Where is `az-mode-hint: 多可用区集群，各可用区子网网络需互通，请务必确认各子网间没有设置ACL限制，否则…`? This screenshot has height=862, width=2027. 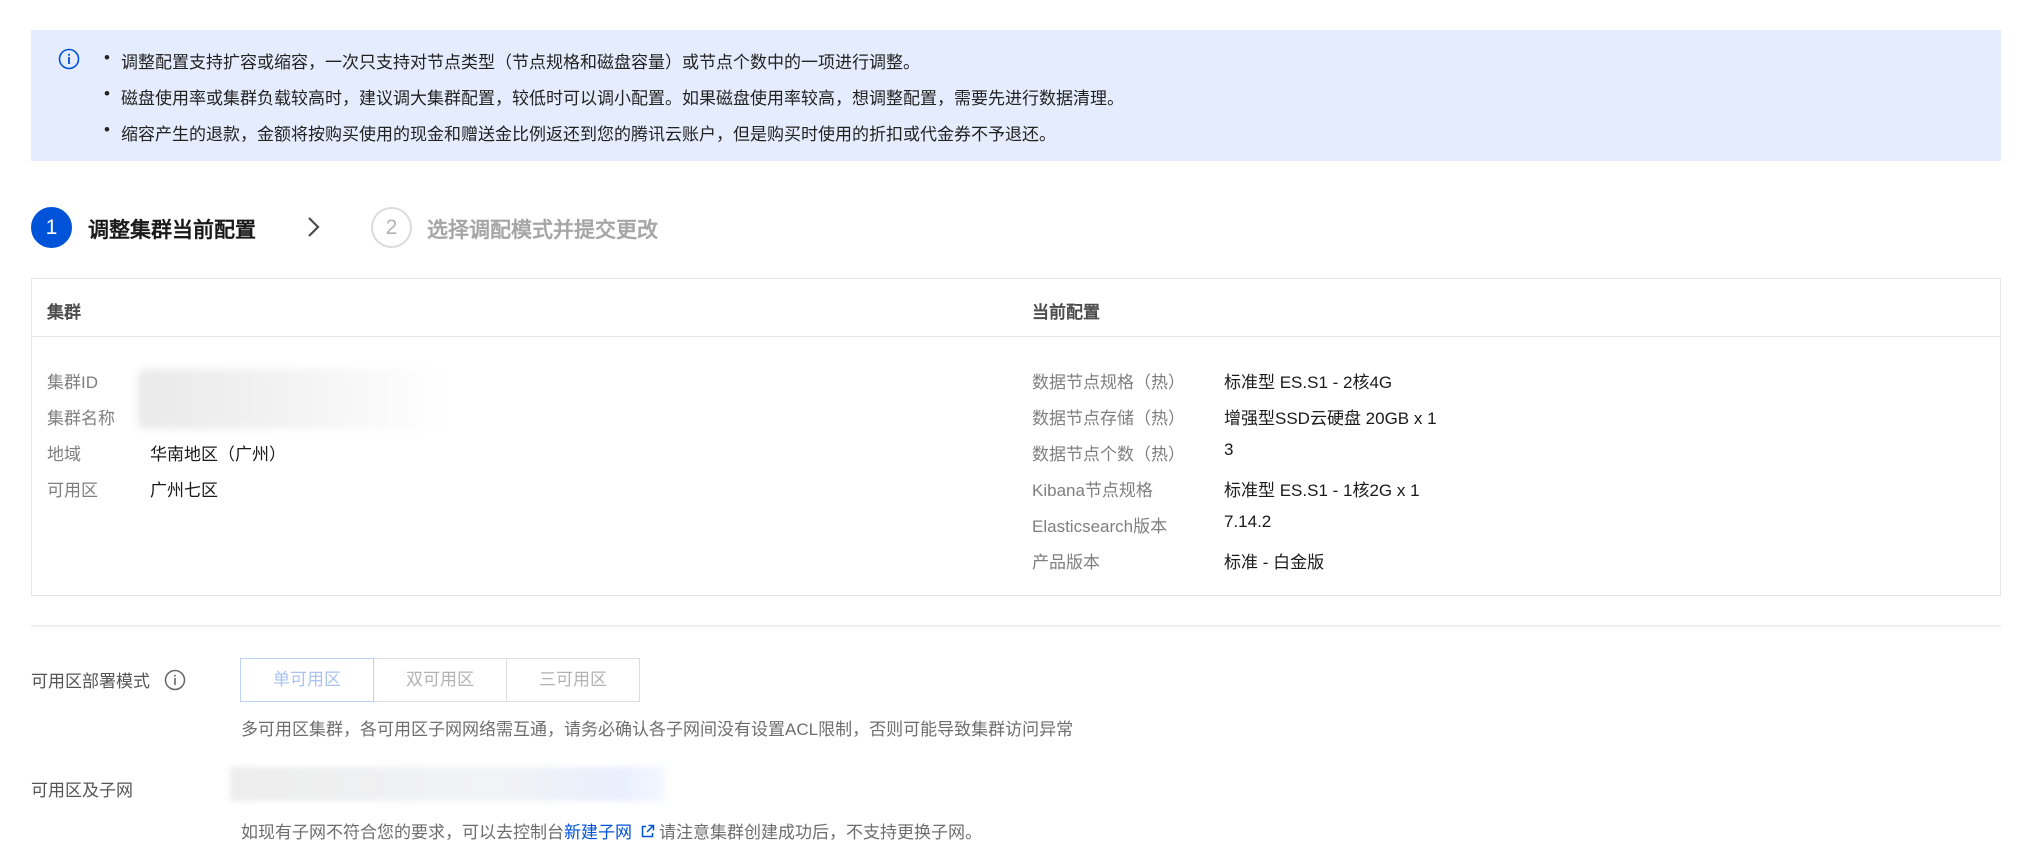 az-mode-hint: 多可用区集群，各可用区子网网络需互通，请务必确认各子网间没有设置ACL限制，否则… is located at coordinates (657, 729).